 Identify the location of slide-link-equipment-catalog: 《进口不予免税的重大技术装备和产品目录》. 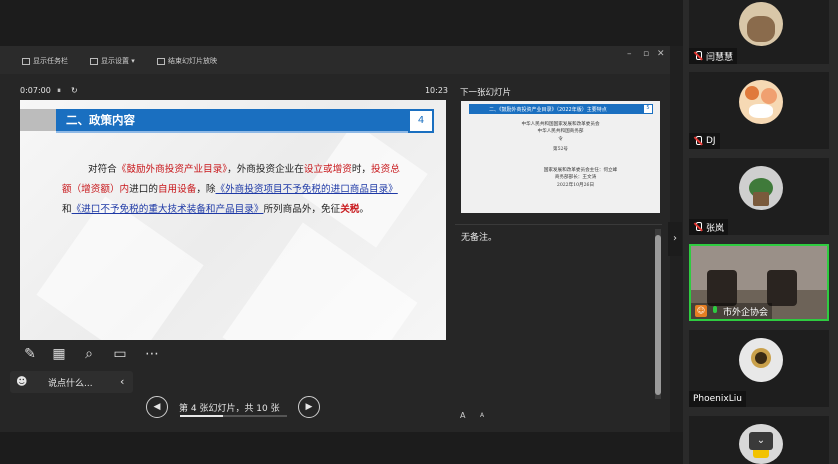
(168, 209).